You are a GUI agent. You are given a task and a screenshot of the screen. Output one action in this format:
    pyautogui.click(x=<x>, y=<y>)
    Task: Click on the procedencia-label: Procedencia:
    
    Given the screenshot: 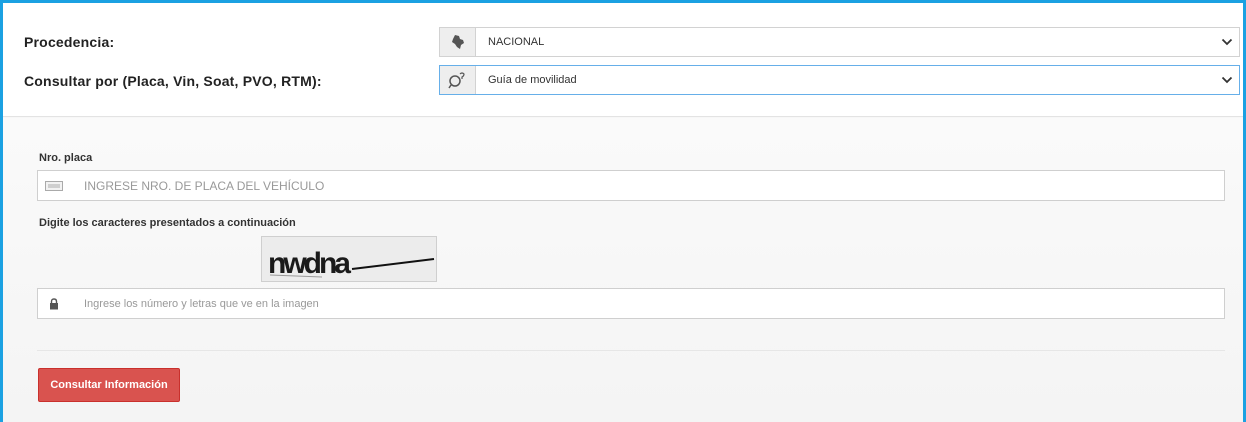 What is the action you would take?
    pyautogui.click(x=69, y=42)
    